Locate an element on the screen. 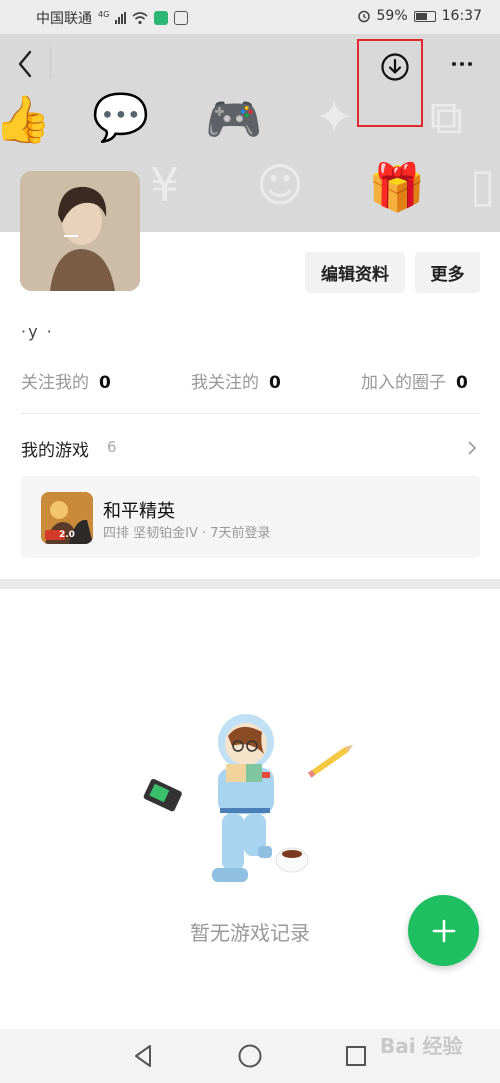 The image size is (500, 1083). avatar-portrait-icon is located at coordinates (80, 231).